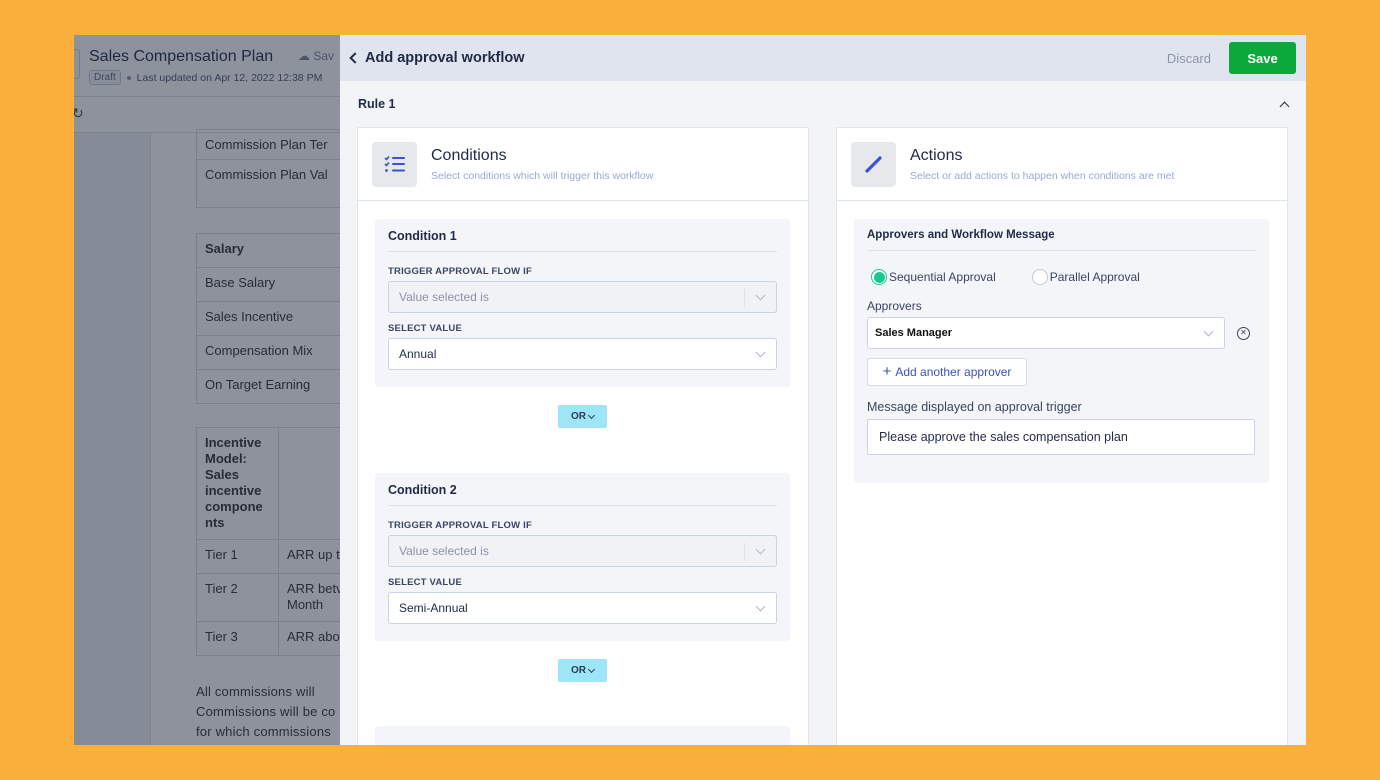  Describe the element at coordinates (1061, 240) in the screenshot. I see `approvers-card-title: Approvers and Workflow Message` at that location.